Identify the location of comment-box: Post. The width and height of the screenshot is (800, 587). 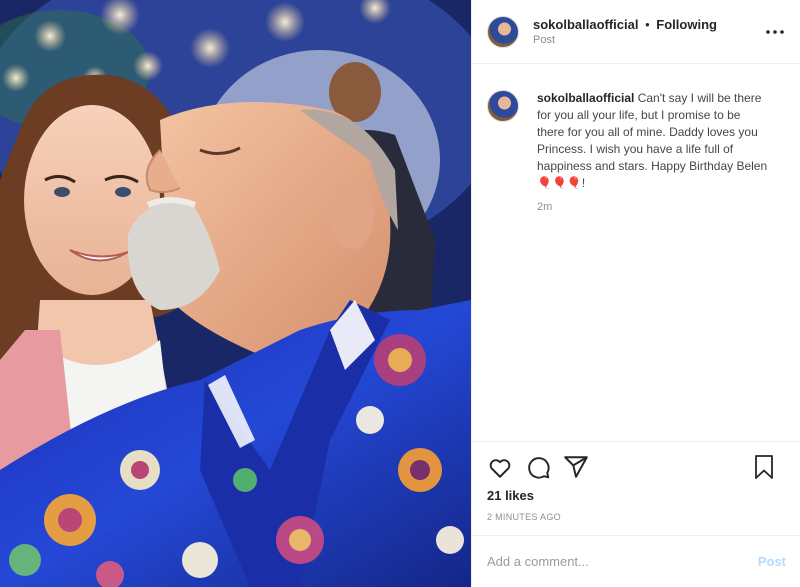
(636, 561).